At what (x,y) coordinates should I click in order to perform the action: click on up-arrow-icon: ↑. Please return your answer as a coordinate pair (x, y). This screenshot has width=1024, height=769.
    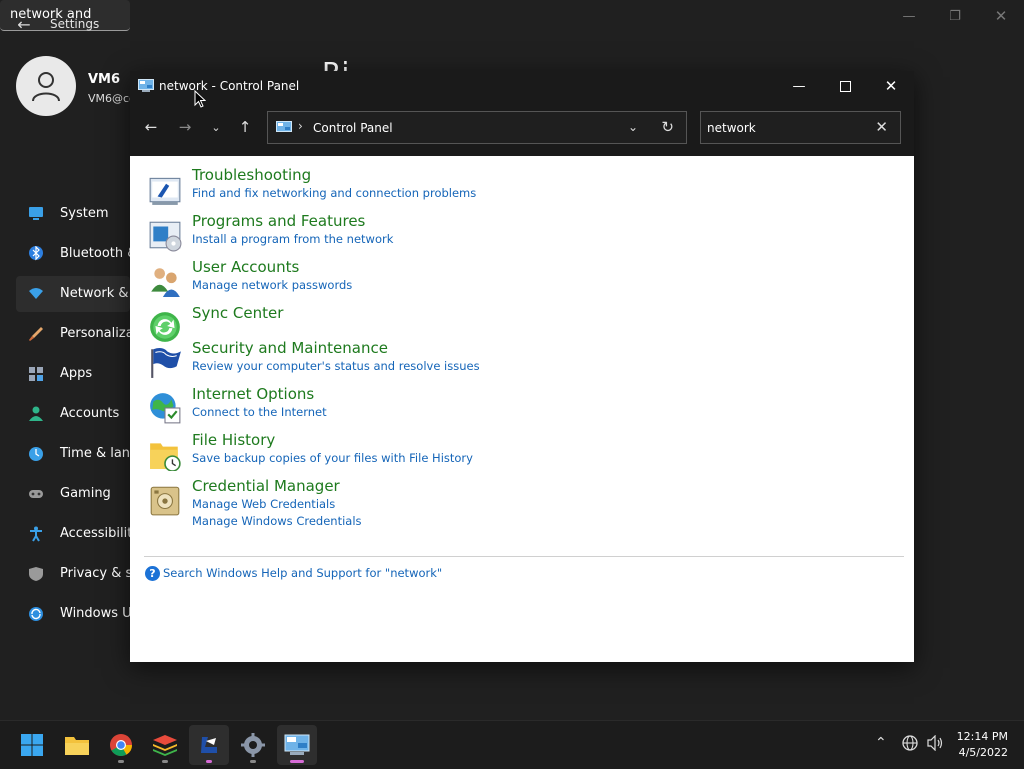
    Looking at the image, I should click on (245, 127).